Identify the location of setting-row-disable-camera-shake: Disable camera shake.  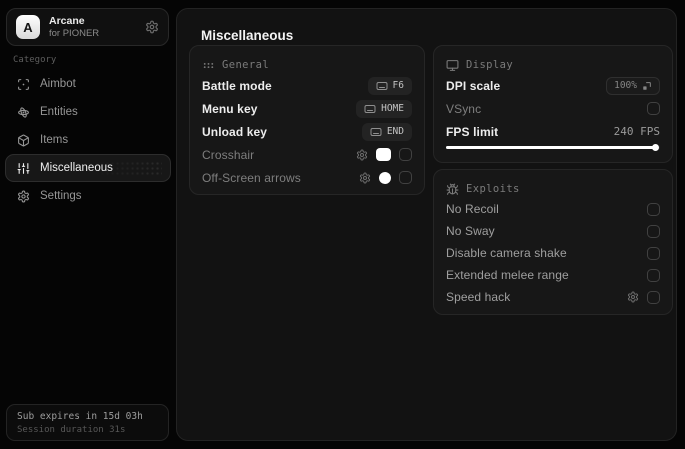
(553, 253).